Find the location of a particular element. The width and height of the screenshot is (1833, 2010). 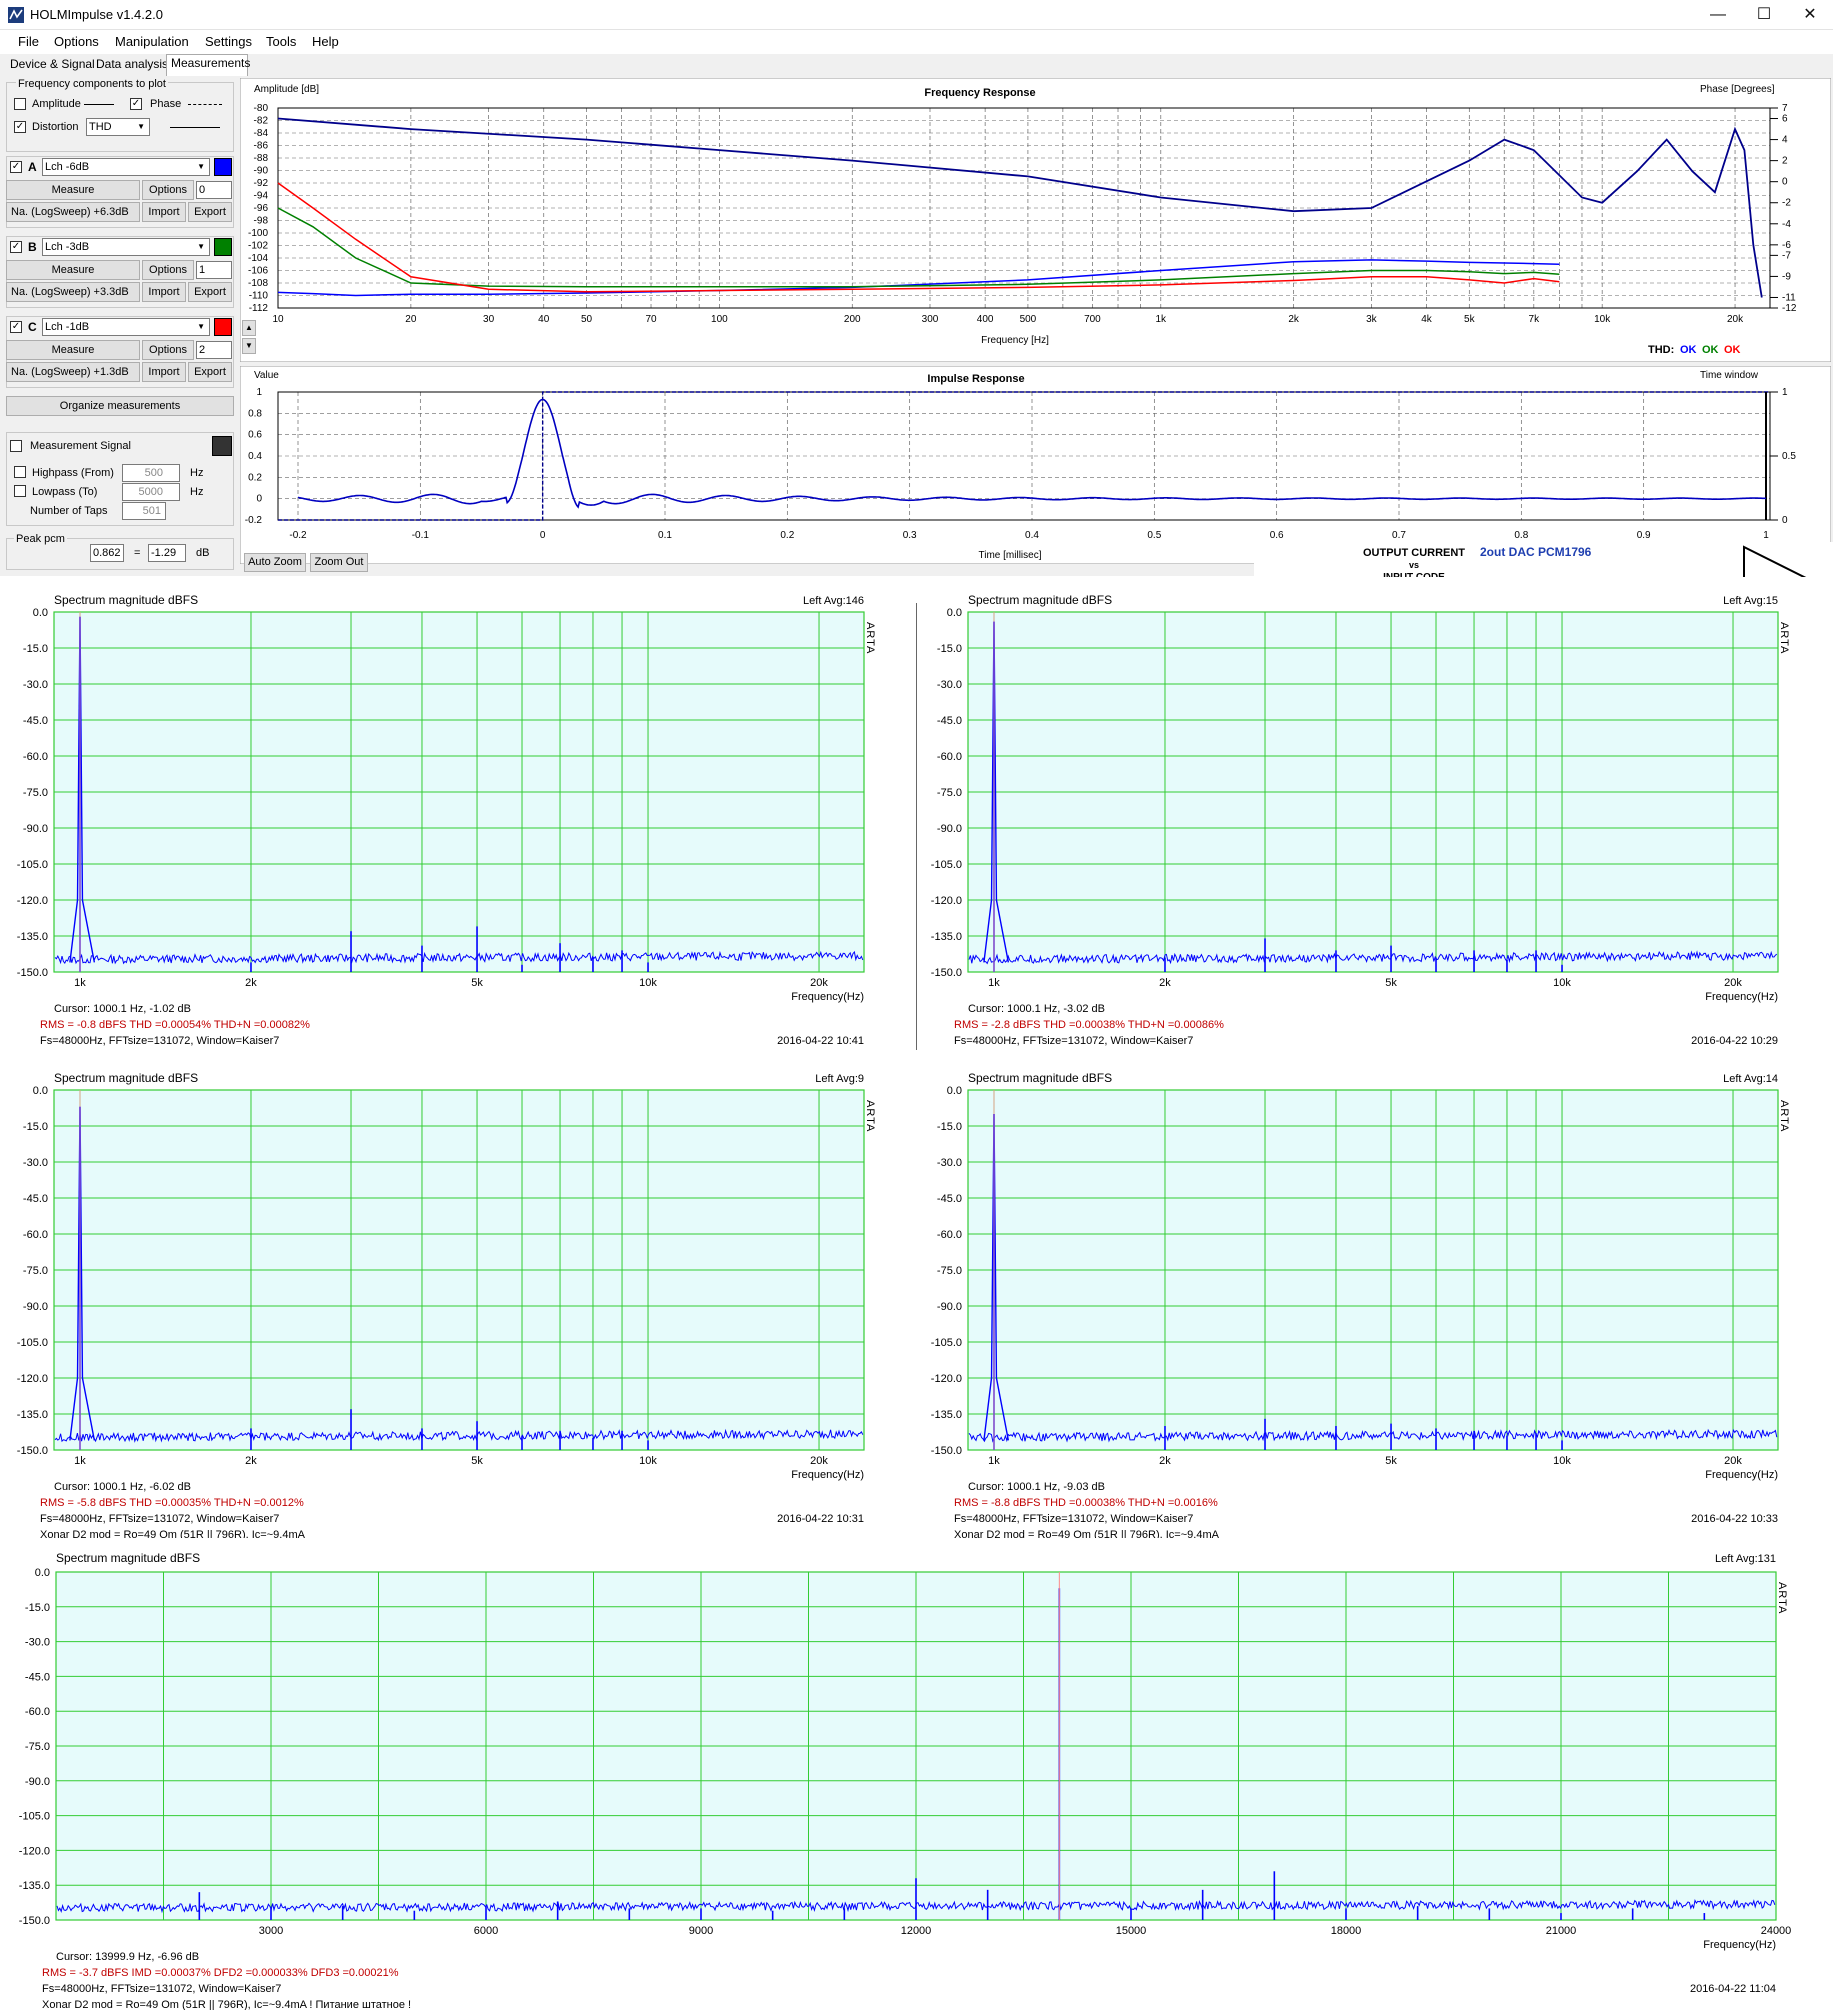

fr-xtick: 4k is located at coordinates (1427, 319).